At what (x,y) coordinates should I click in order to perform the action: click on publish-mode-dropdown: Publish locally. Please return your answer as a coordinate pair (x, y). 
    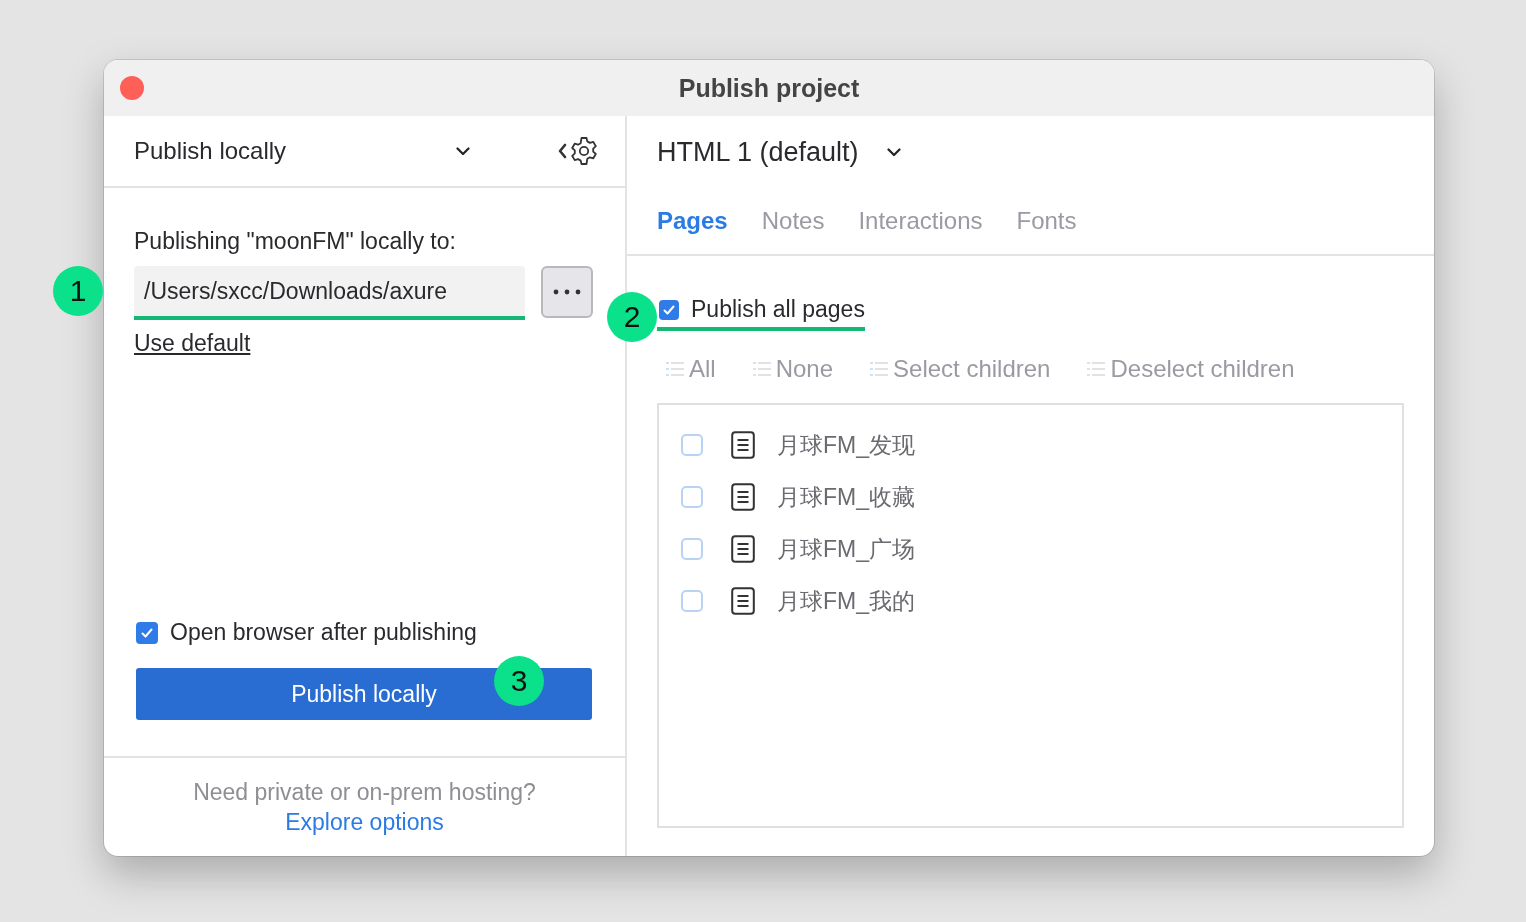
    Looking at the image, I should click on (302, 151).